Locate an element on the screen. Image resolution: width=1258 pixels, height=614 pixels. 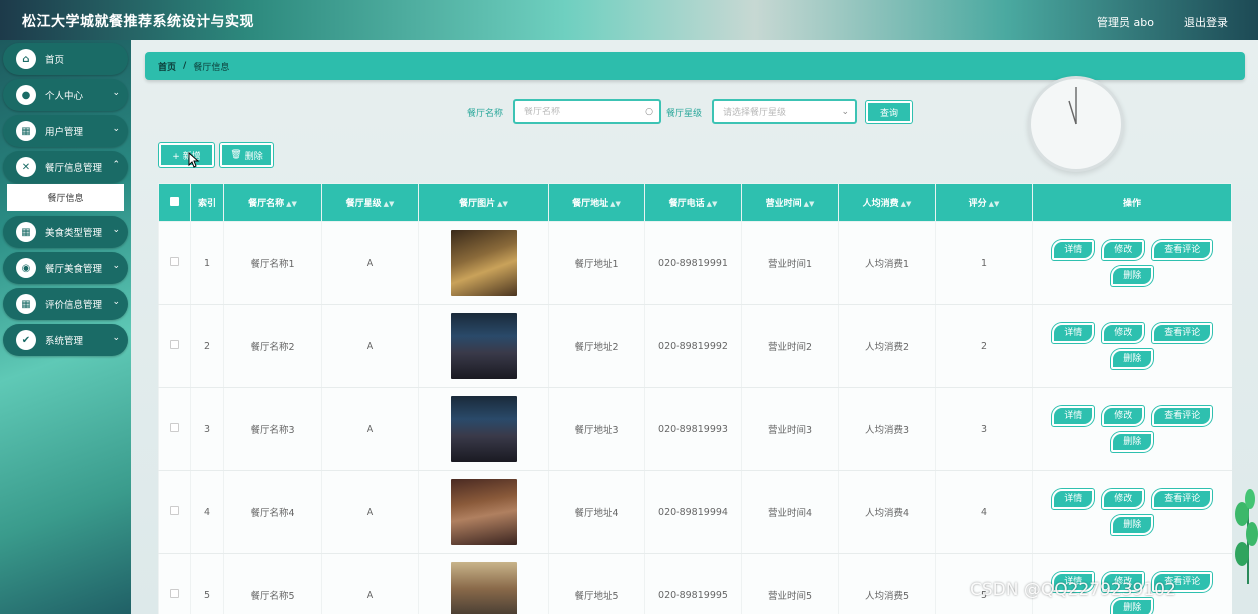
sidebar-item-restaurant-food: ◉ 餐厅美食管理 ⌄ is located at coordinates (65, 268).